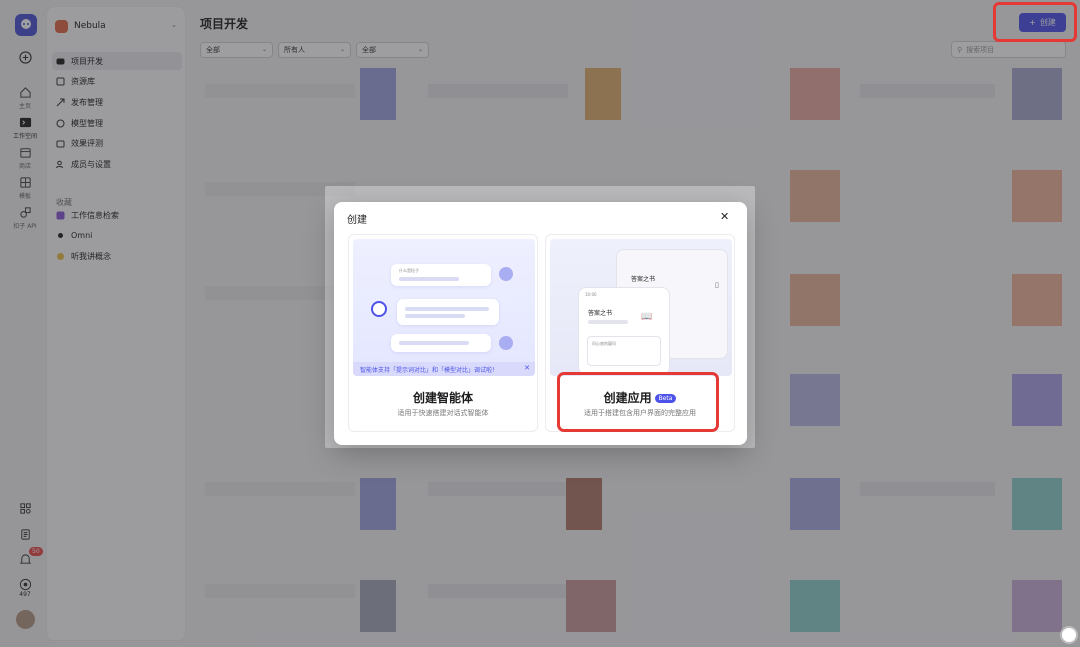 This screenshot has width=1080, height=647. I want to click on book-icon: 📖, so click(647, 317).